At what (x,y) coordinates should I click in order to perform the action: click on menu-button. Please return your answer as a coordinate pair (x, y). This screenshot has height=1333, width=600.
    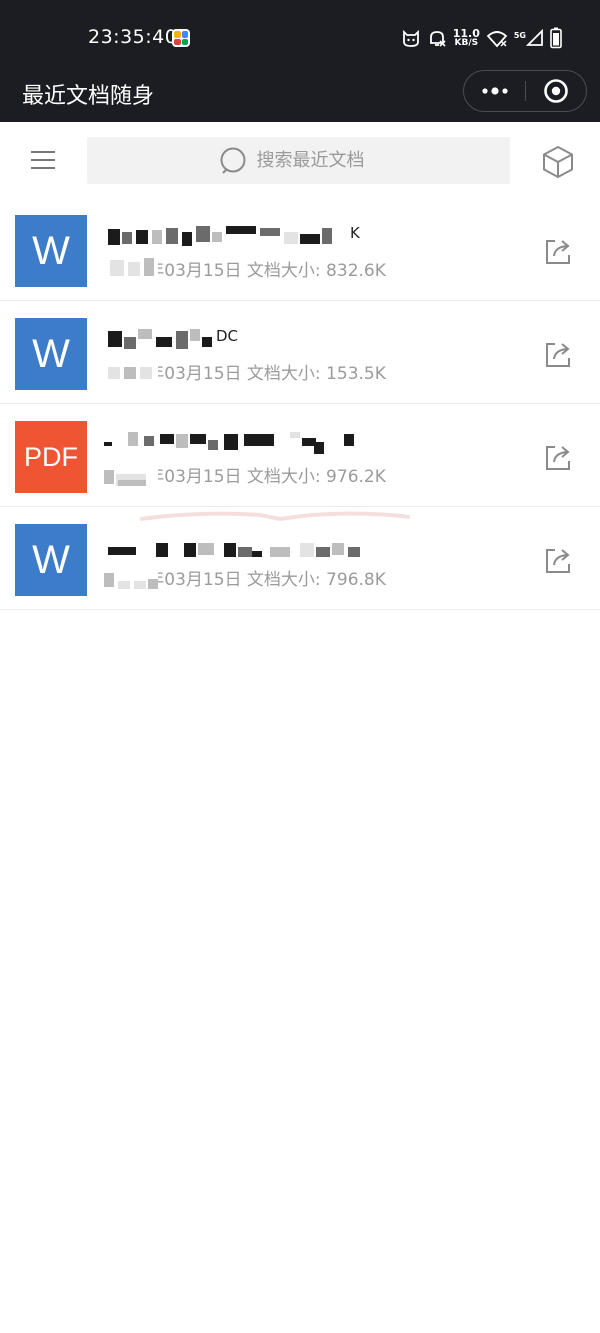
    Looking at the image, I should click on (43, 160).